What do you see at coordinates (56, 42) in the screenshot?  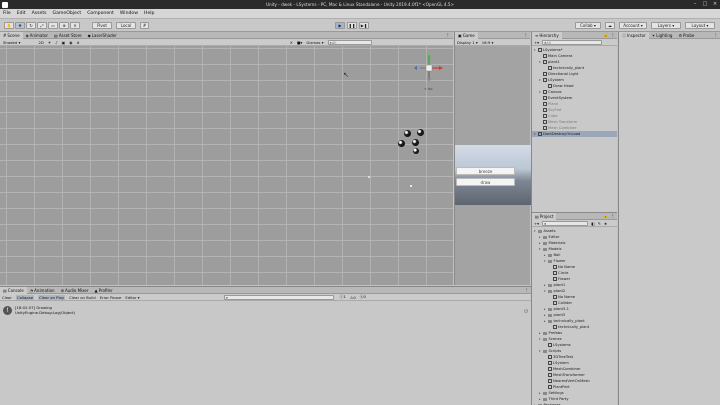 I see `audio-toggle-icon: ♪` at bounding box center [56, 42].